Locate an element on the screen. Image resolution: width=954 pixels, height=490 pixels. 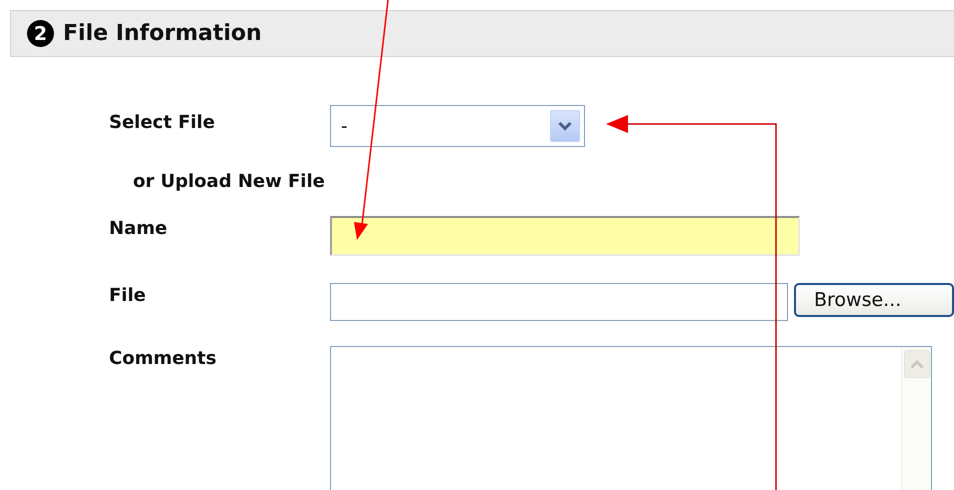
chevron-up-icon is located at coordinates (917, 364).